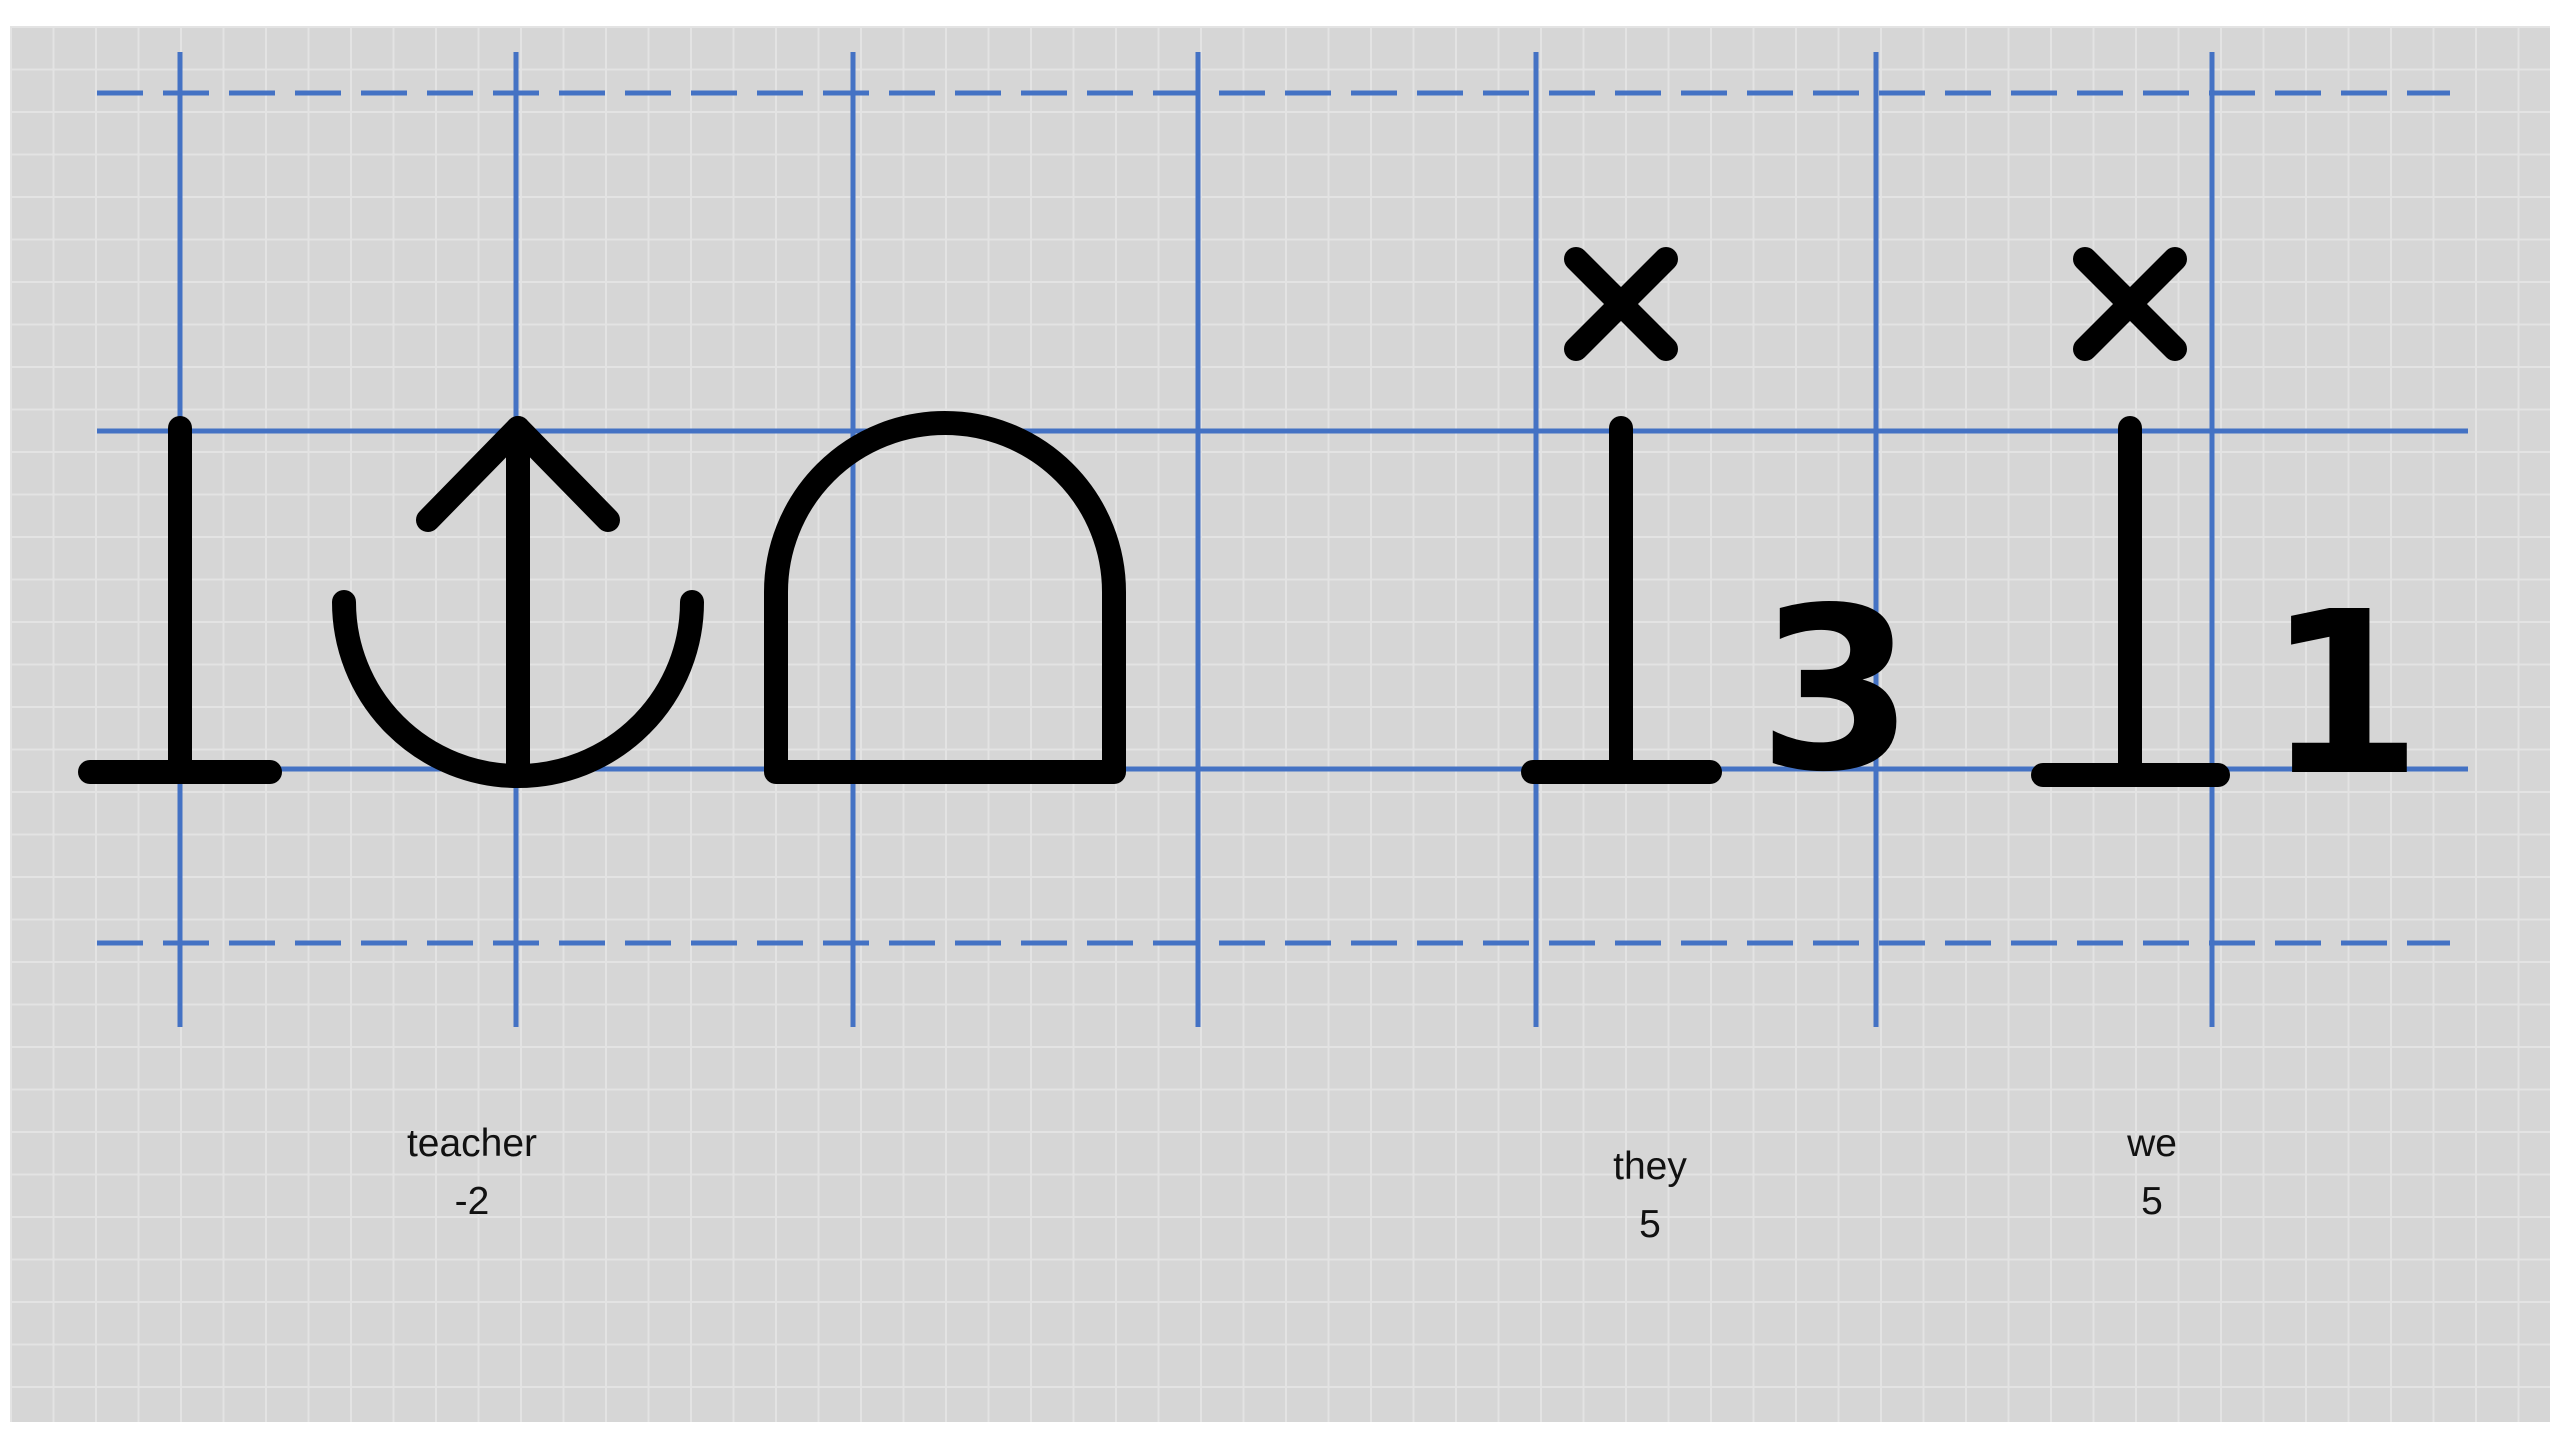 The image size is (2560, 1440). Describe the element at coordinates (2152, 1201) in the screenshot. I see `we-value: 5` at that location.